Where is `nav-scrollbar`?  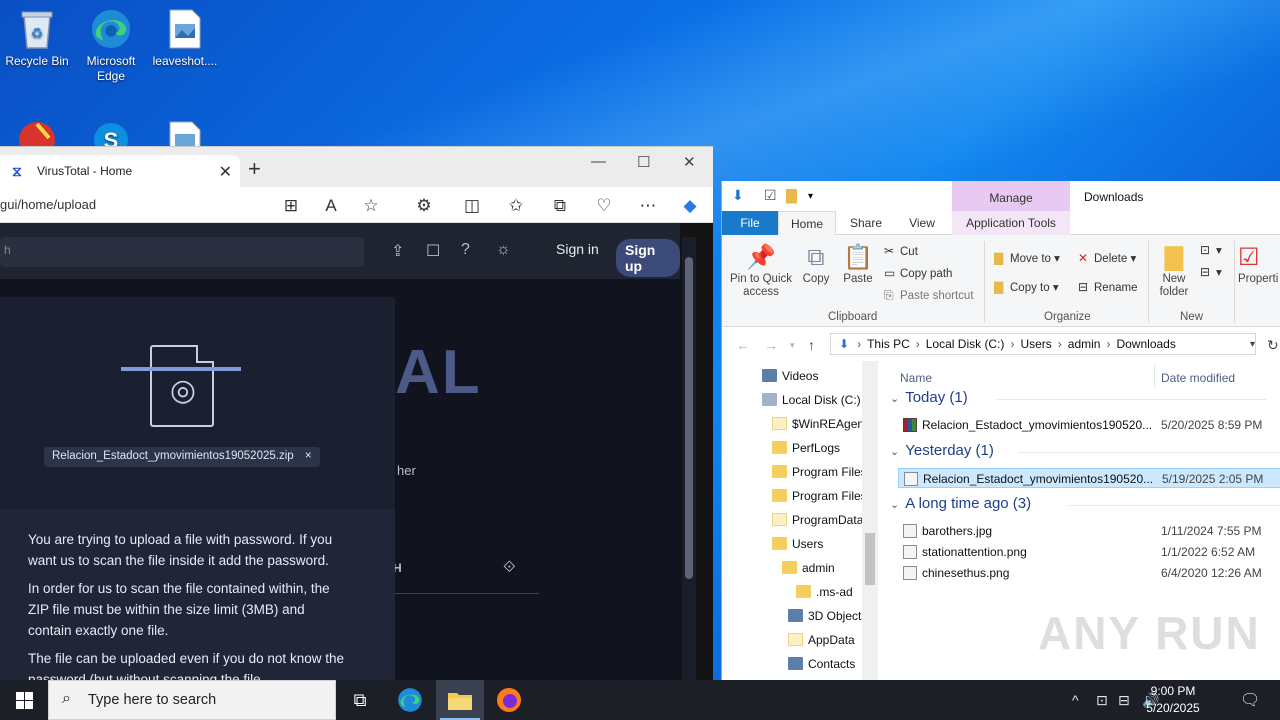
nav-scrollbar is located at coordinates (870, 520).